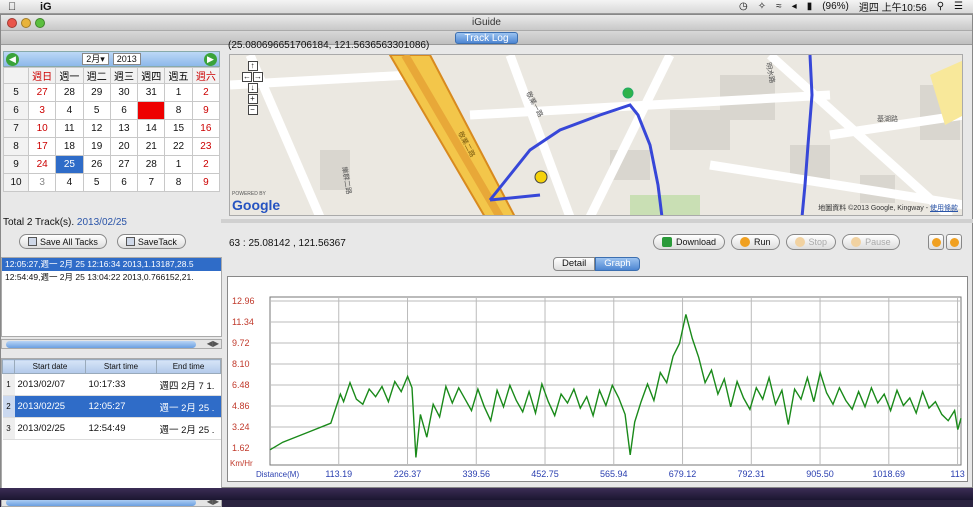  What do you see at coordinates (42, 146) in the screenshot?
I see `calendar-day: 17` at bounding box center [42, 146].